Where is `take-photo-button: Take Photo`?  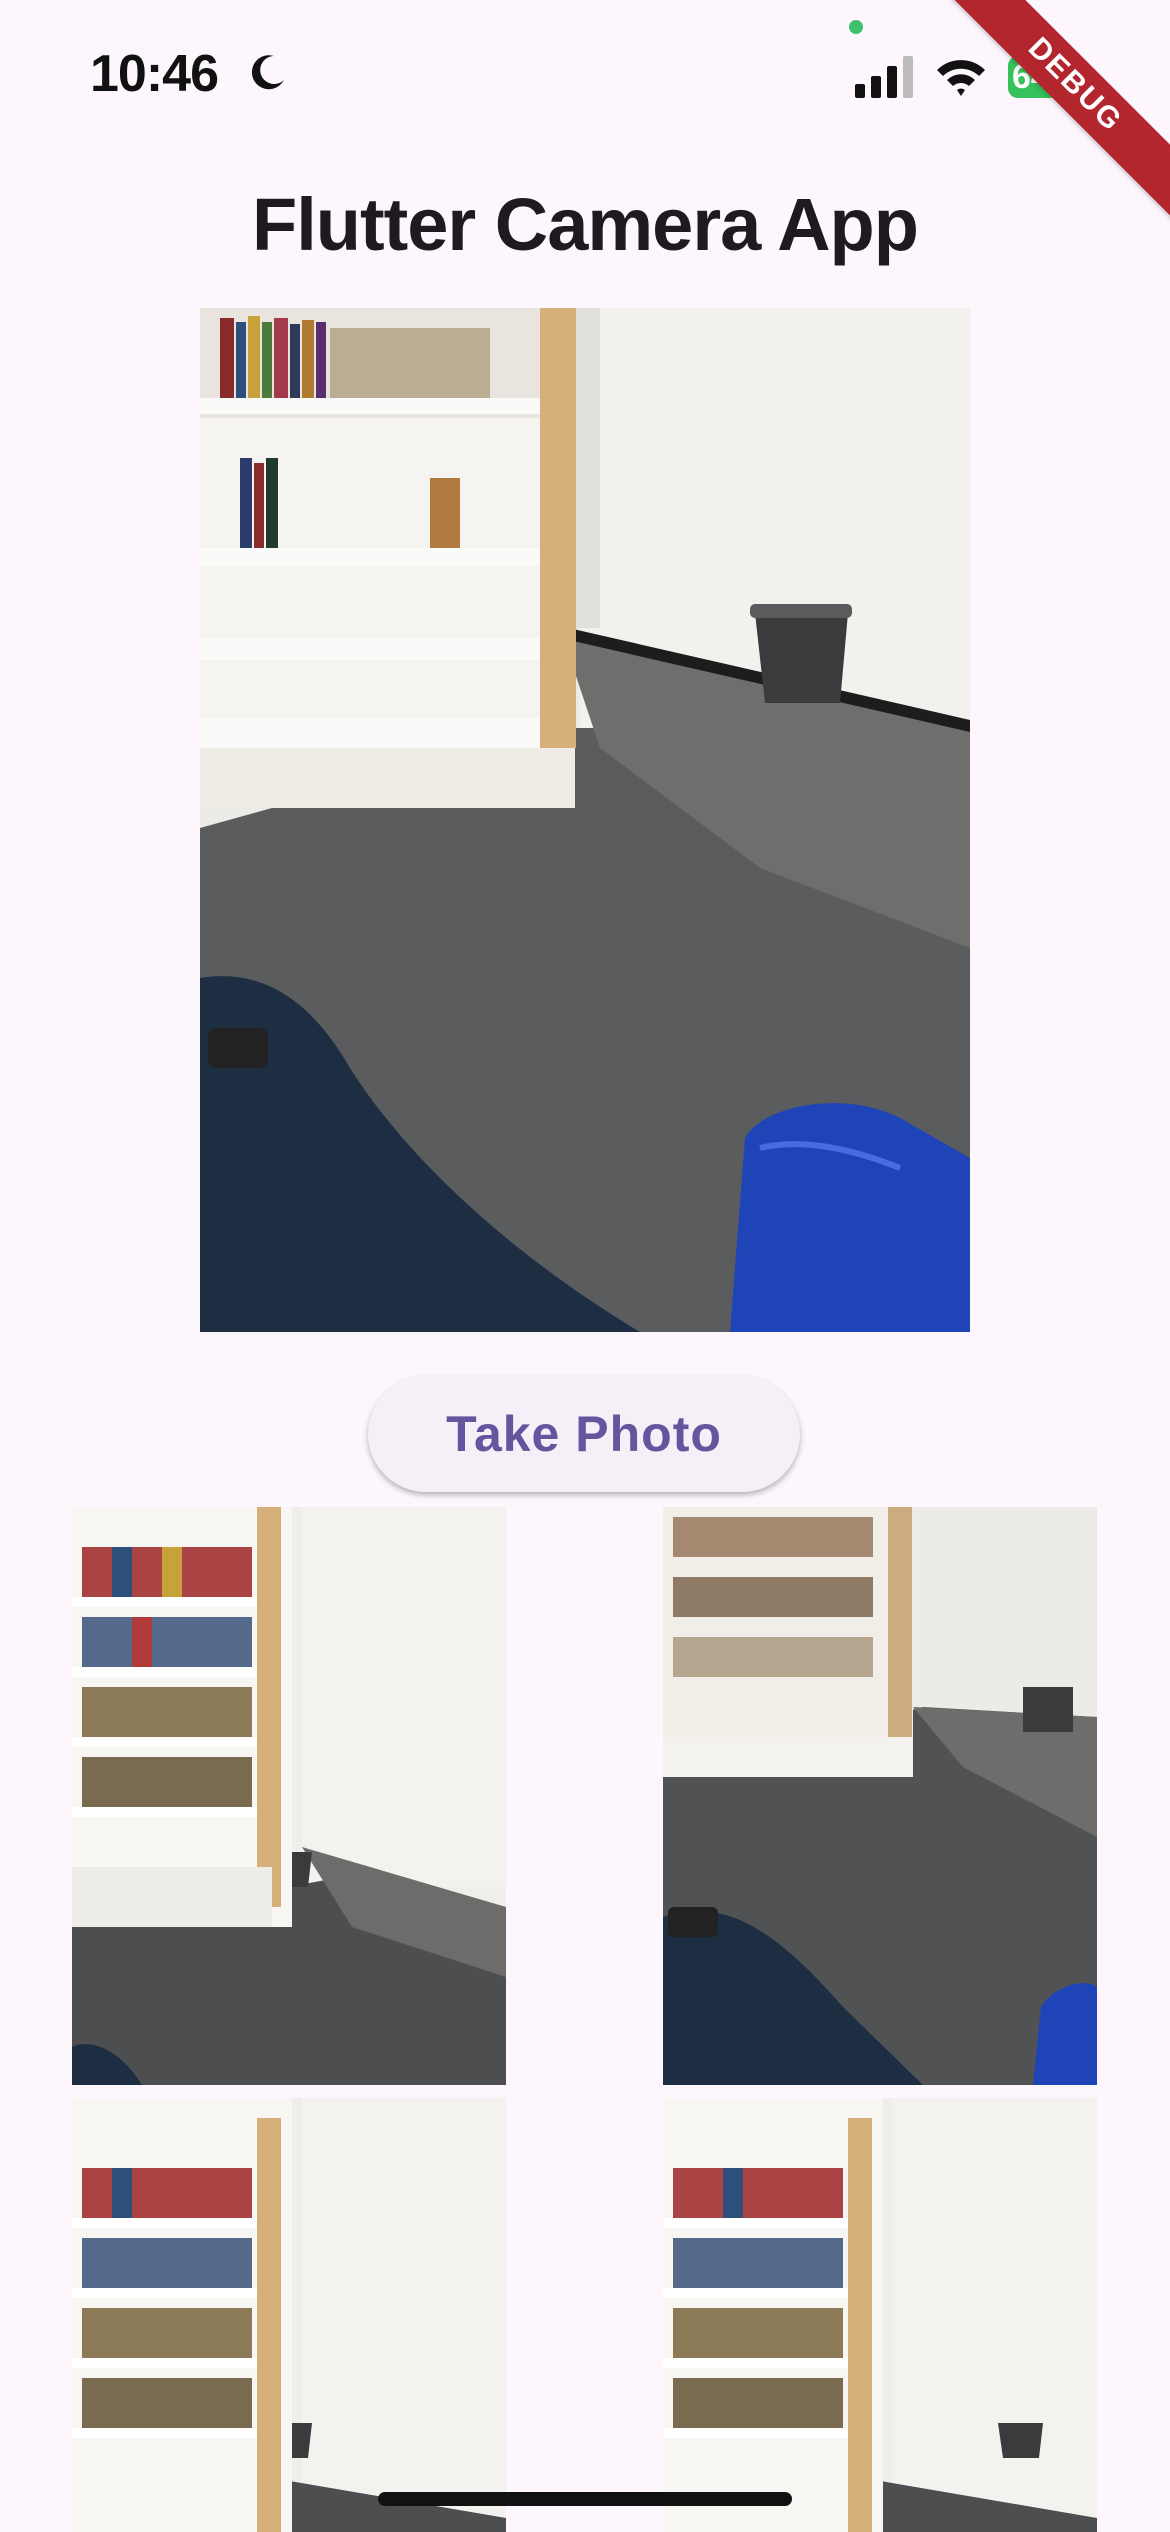
take-photo-button: Take Photo is located at coordinates (584, 1434).